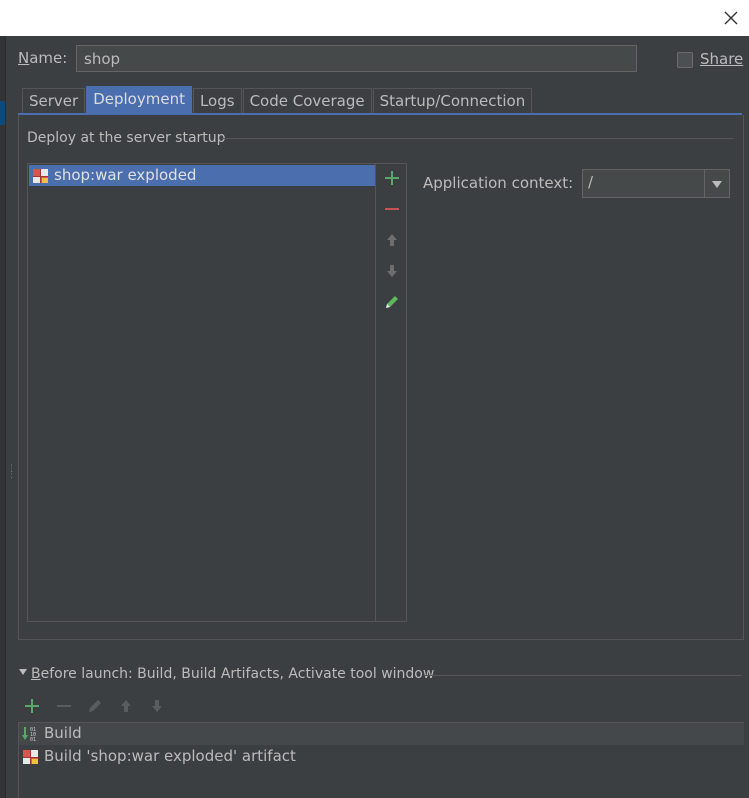 Image resolution: width=749 pixels, height=798 pixels. I want to click on share-label: Share, so click(721, 59).